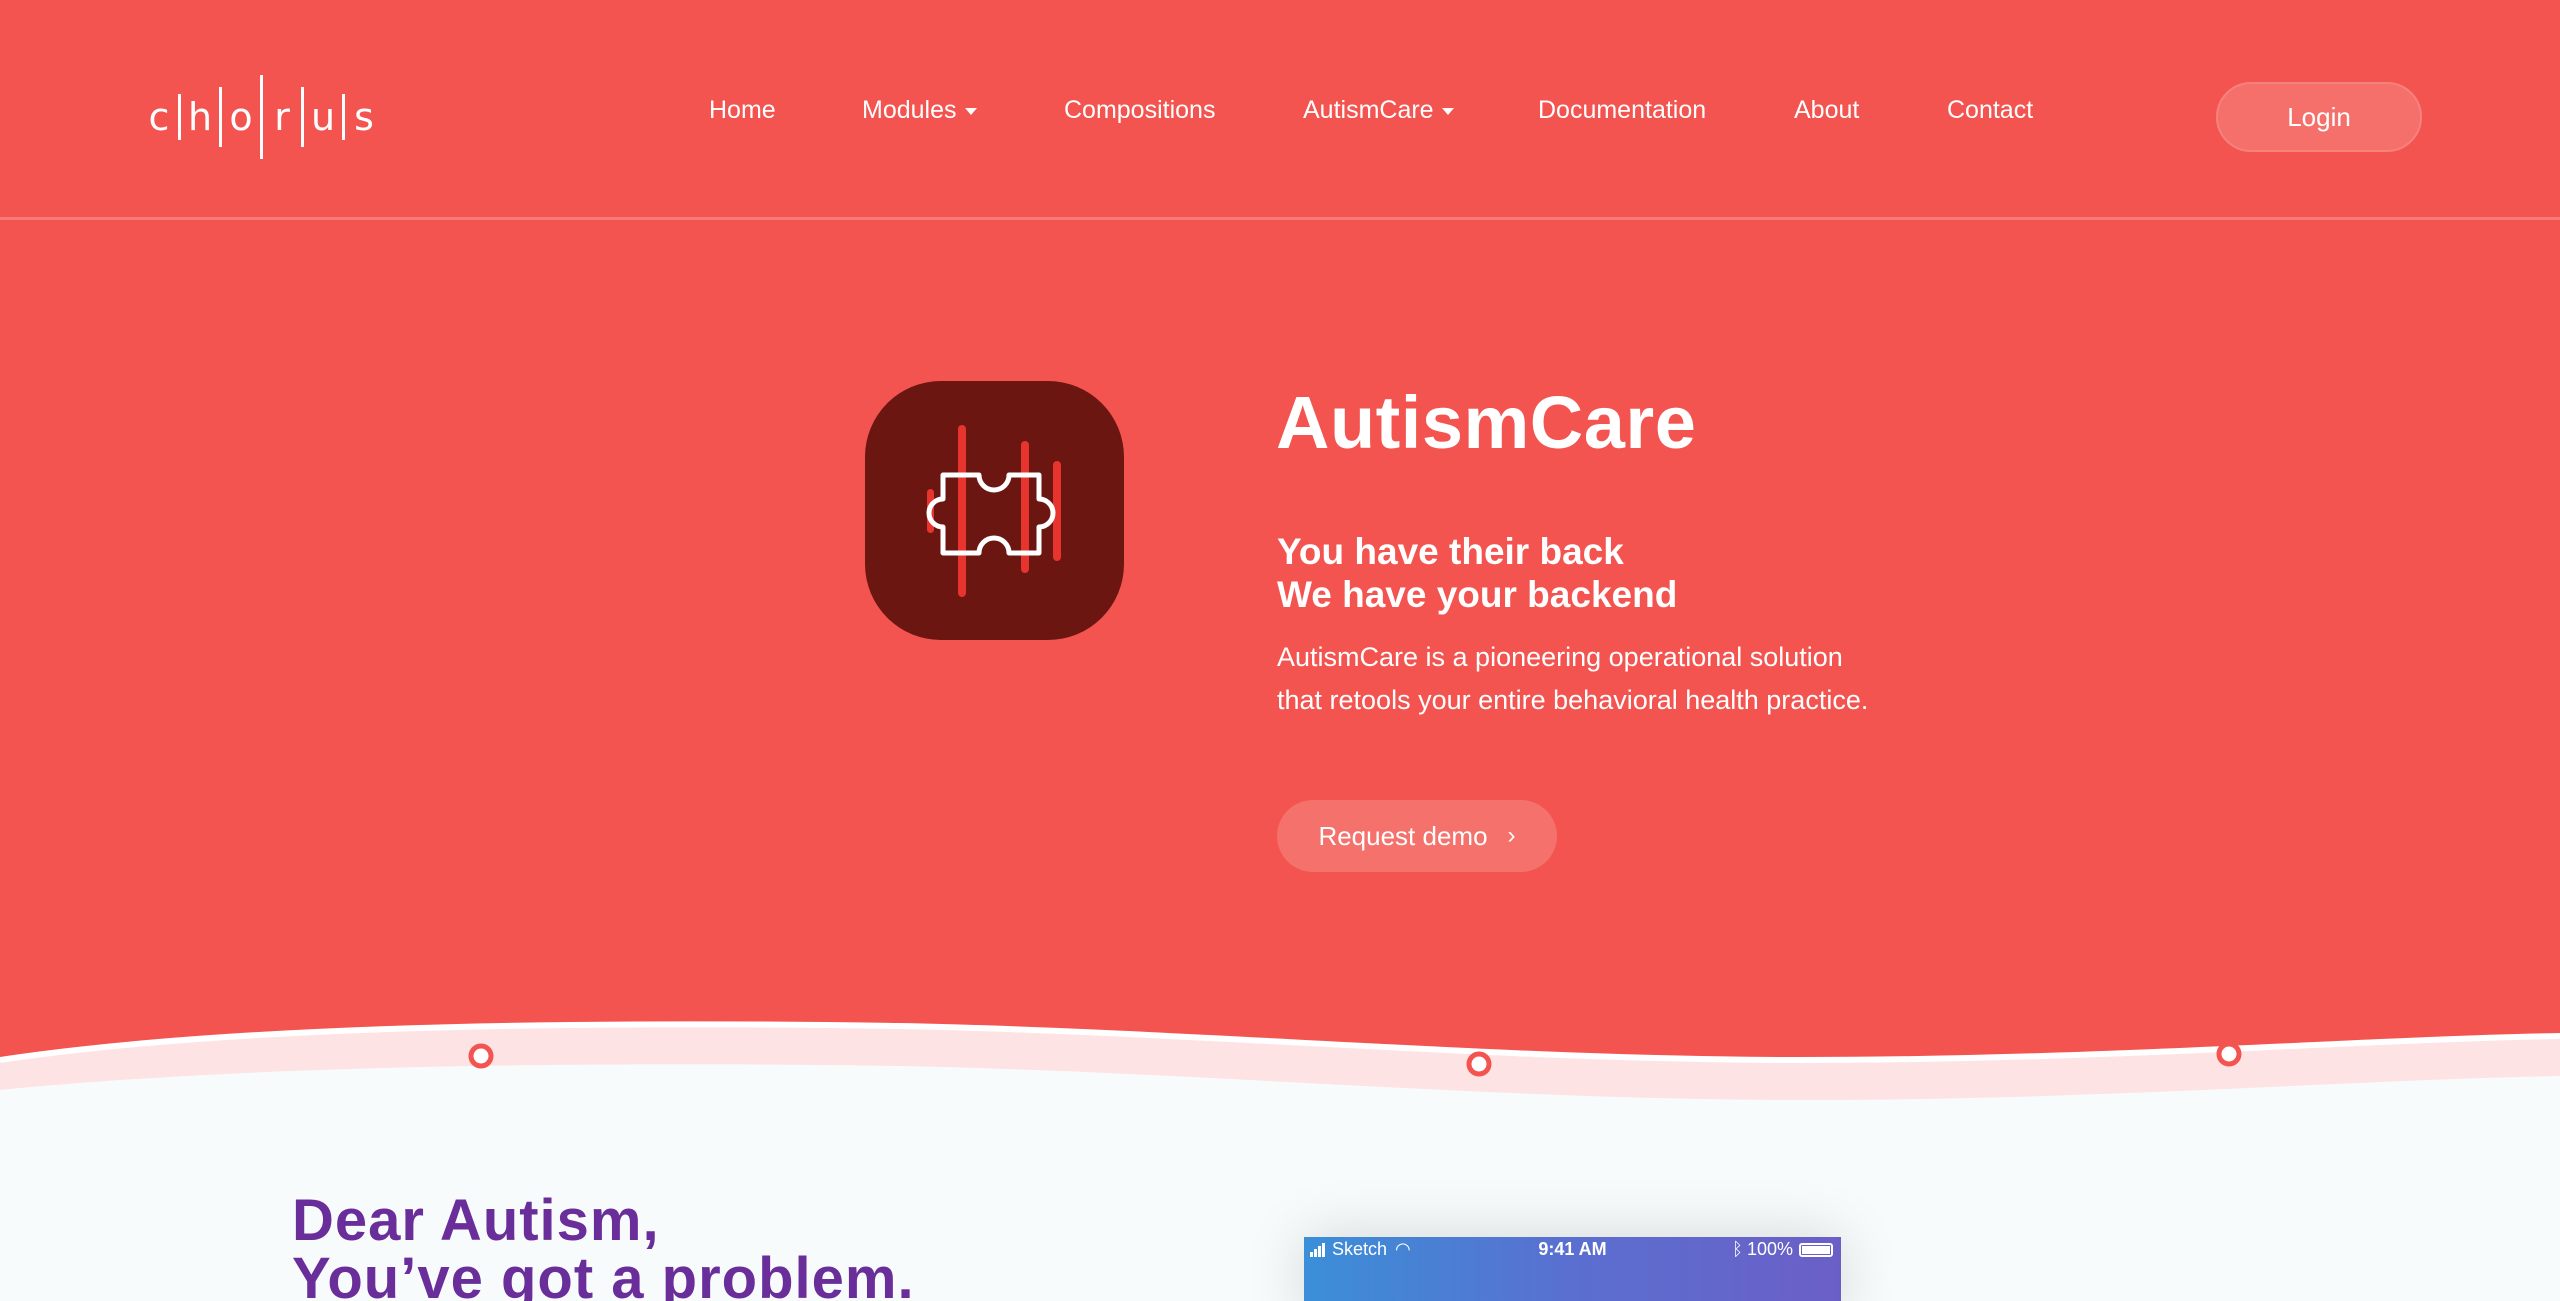 This screenshot has height=1301, width=2560. I want to click on wave-divider, so click(1280, 1075).